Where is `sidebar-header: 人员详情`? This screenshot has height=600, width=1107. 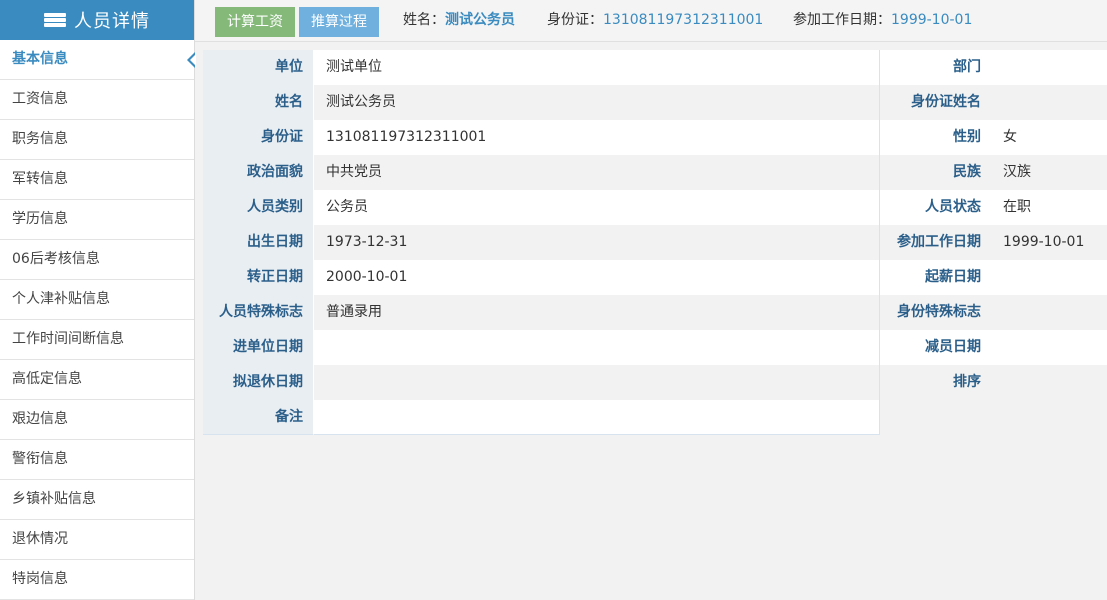
sidebar-header: 人员详情 is located at coordinates (97, 20).